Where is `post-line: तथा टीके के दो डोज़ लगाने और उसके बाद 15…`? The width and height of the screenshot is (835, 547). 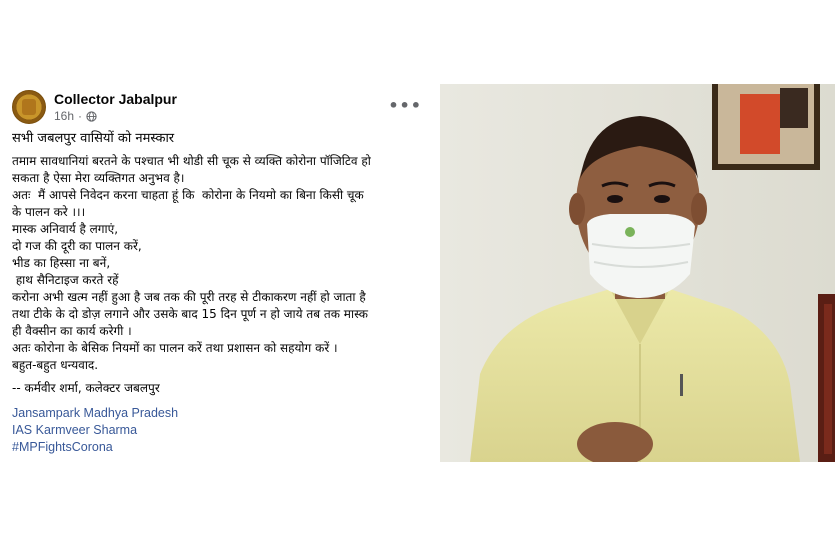
post-line: तथा टीके के दो डोज़ लगाने और उसके बाद 15… is located at coordinates (190, 314).